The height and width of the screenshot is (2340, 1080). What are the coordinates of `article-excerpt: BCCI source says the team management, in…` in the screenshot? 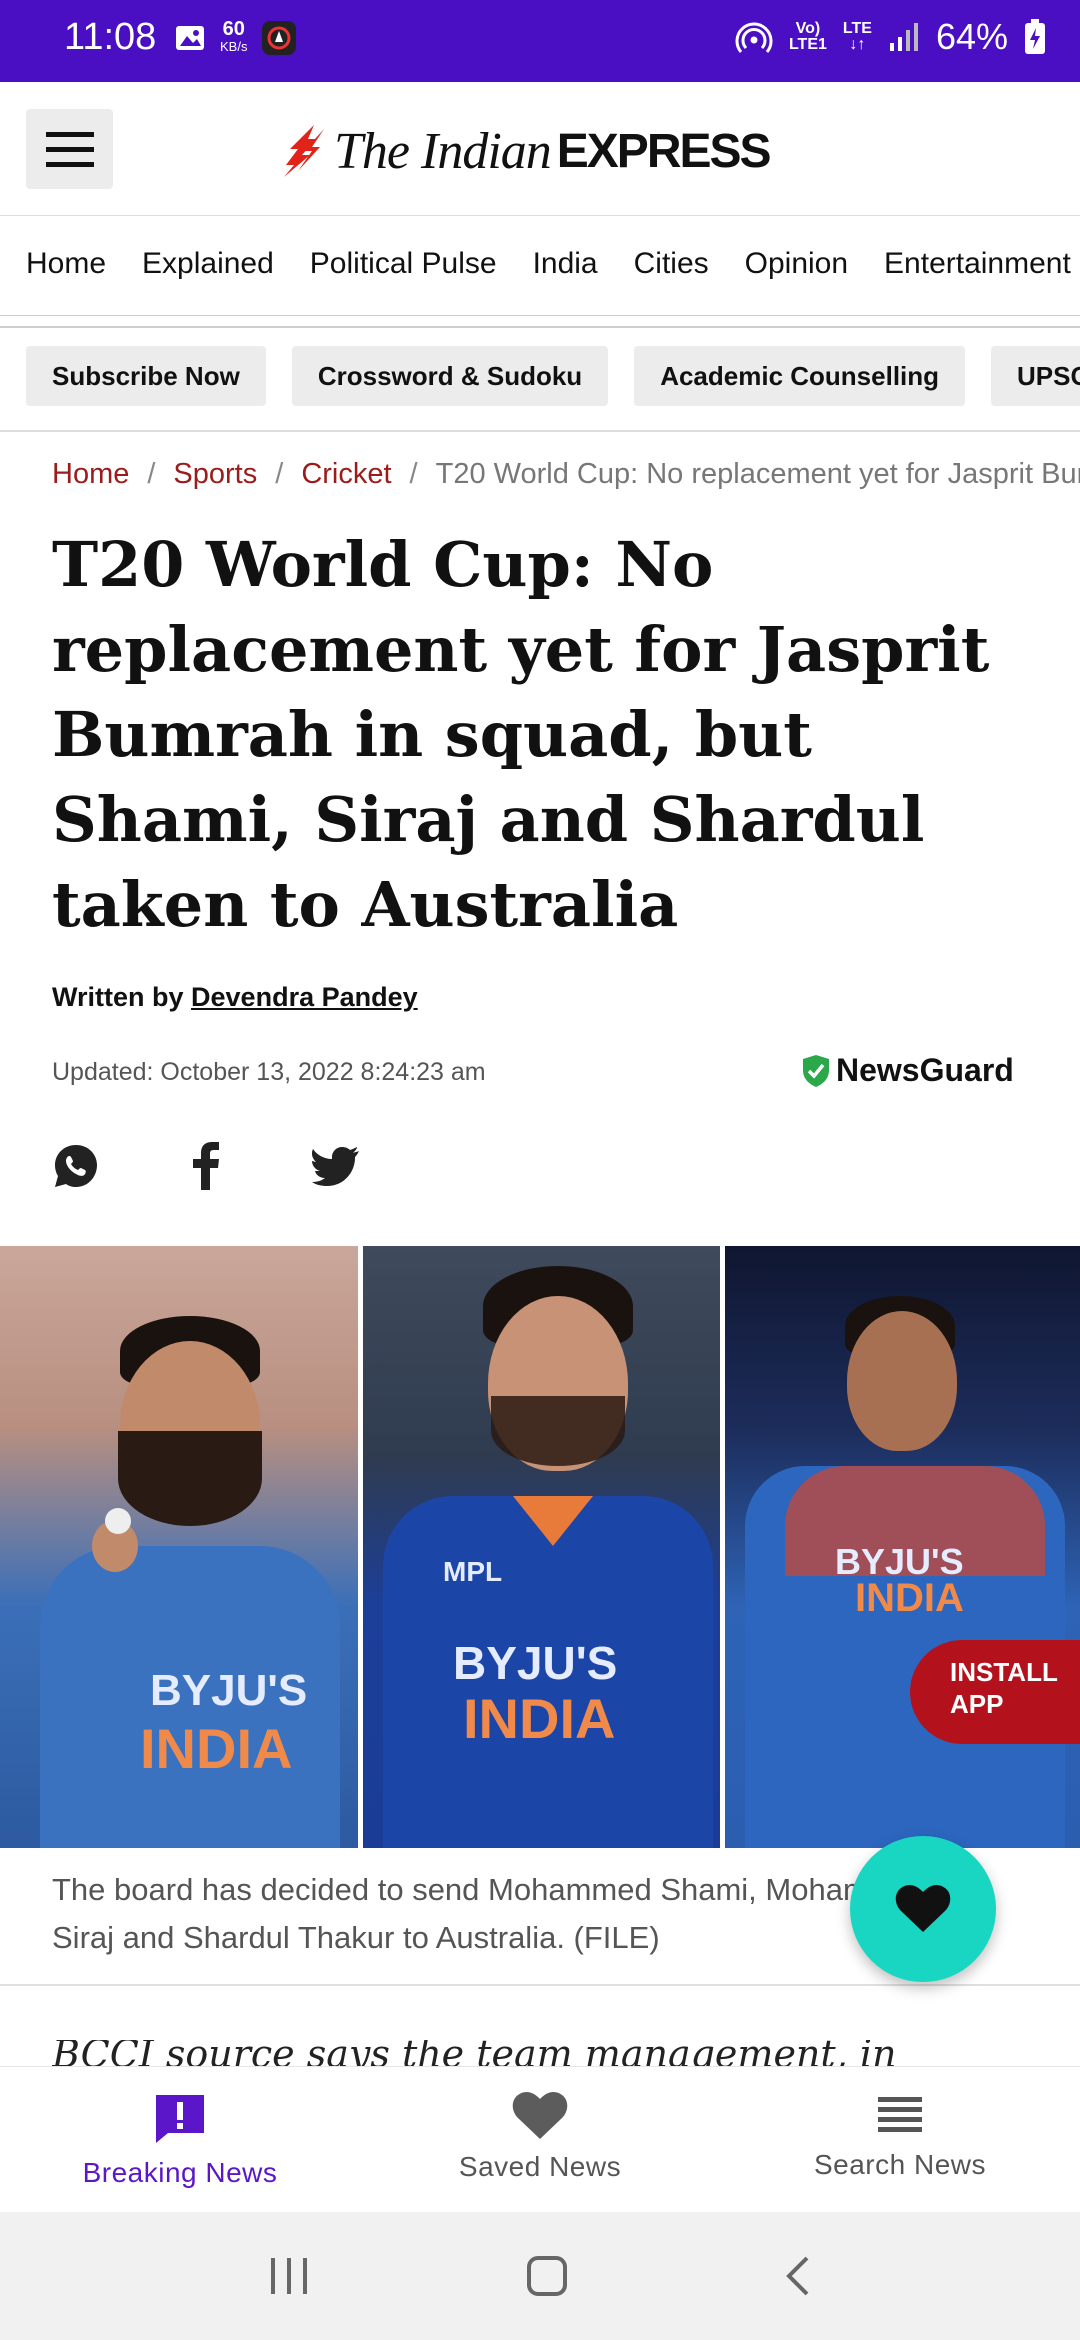 It's located at (474, 2053).